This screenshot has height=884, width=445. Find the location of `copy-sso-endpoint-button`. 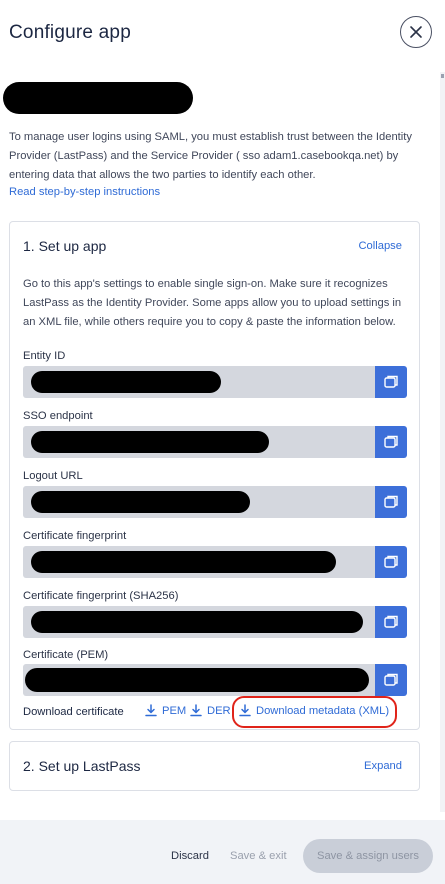

copy-sso-endpoint-button is located at coordinates (391, 442).